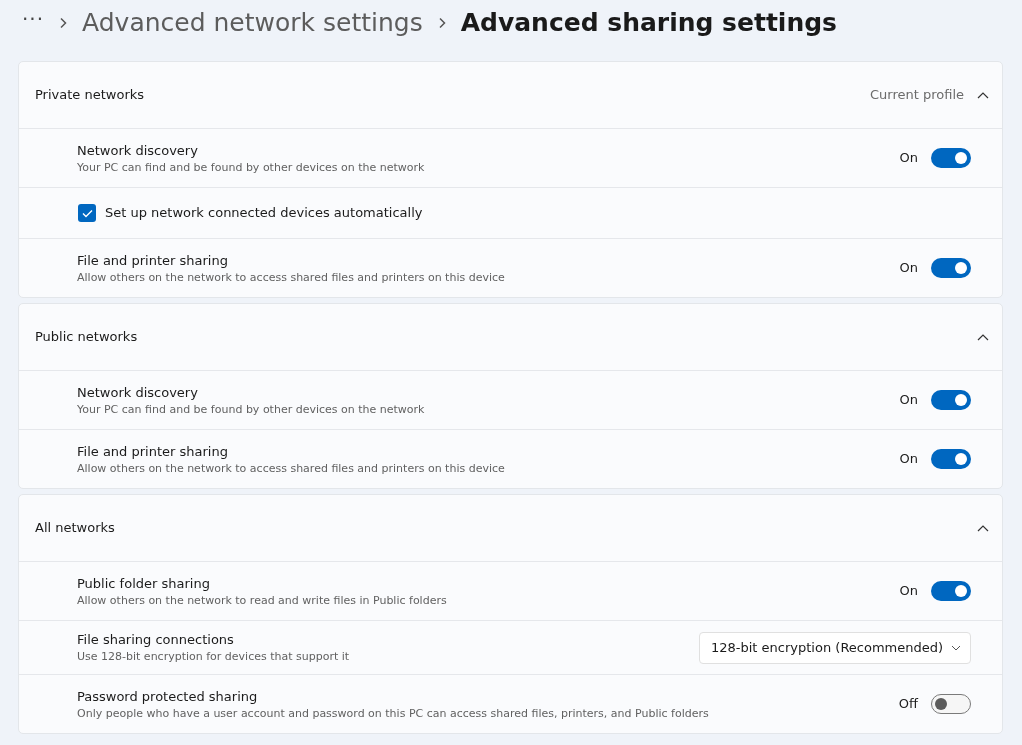 Image resolution: width=1022 pixels, height=745 pixels. What do you see at coordinates (510, 95) in the screenshot?
I see `section-header: Private networks Current profile` at bounding box center [510, 95].